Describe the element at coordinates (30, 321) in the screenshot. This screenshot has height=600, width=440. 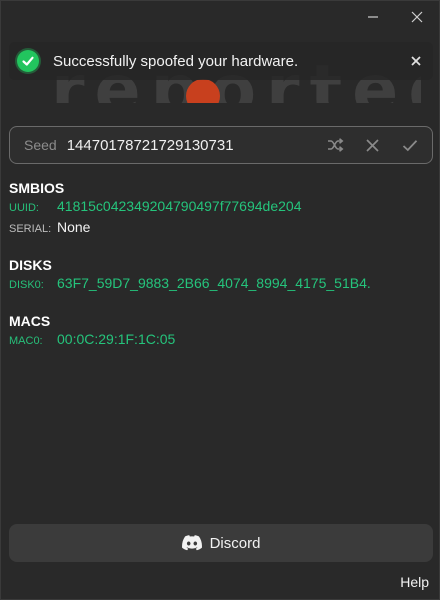
I see `macs-title: MACS` at that location.